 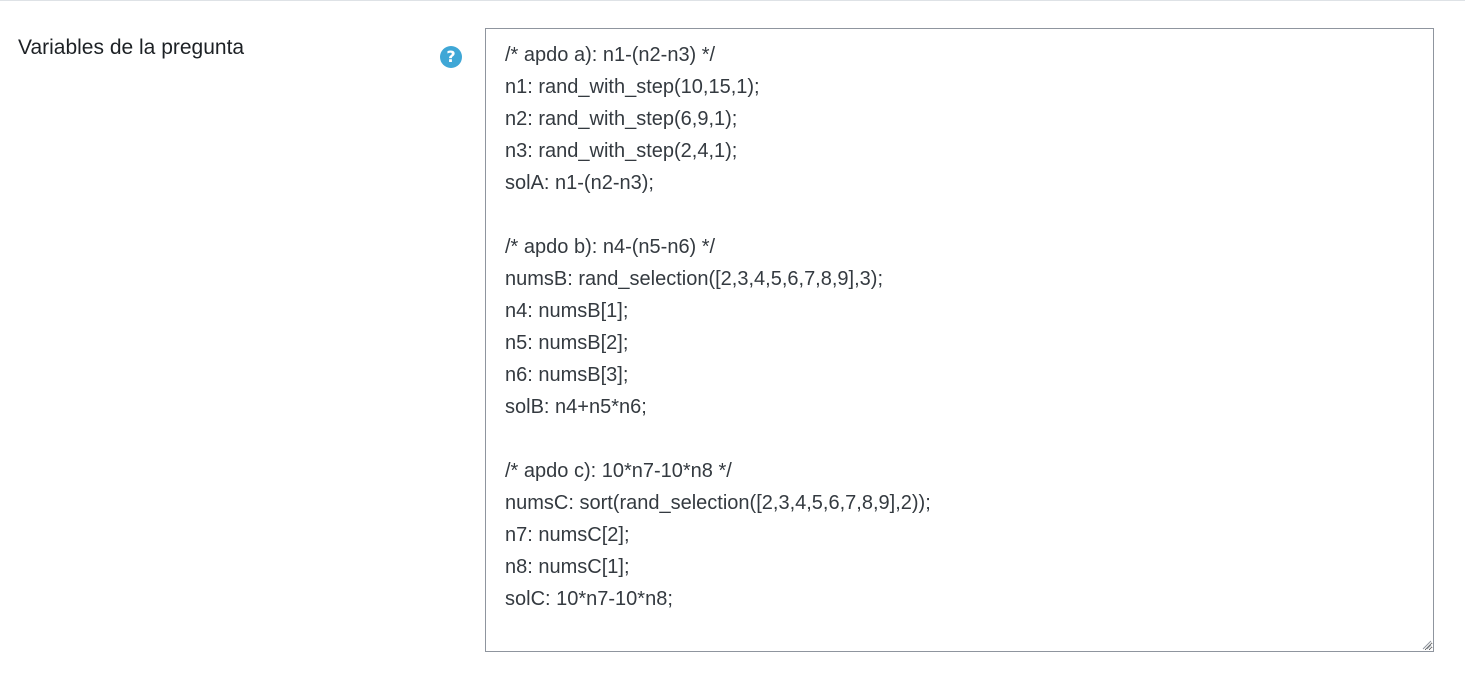 I want to click on question-variables-label: Variables de la pregunta, so click(x=131, y=47).